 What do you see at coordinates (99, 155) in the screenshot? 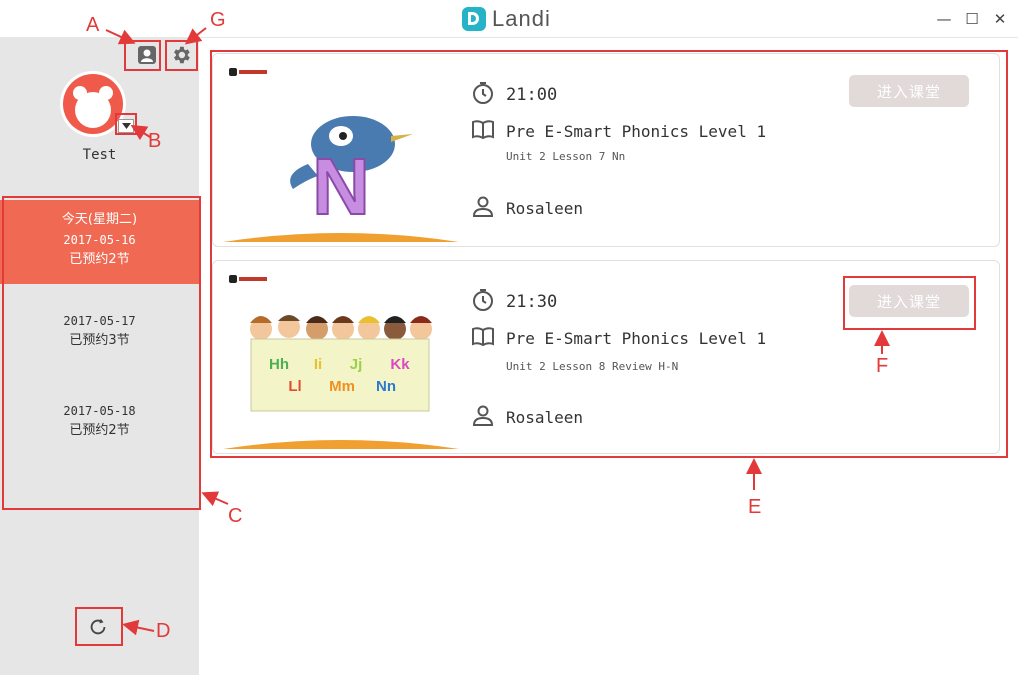
I see `username: Test` at bounding box center [99, 155].